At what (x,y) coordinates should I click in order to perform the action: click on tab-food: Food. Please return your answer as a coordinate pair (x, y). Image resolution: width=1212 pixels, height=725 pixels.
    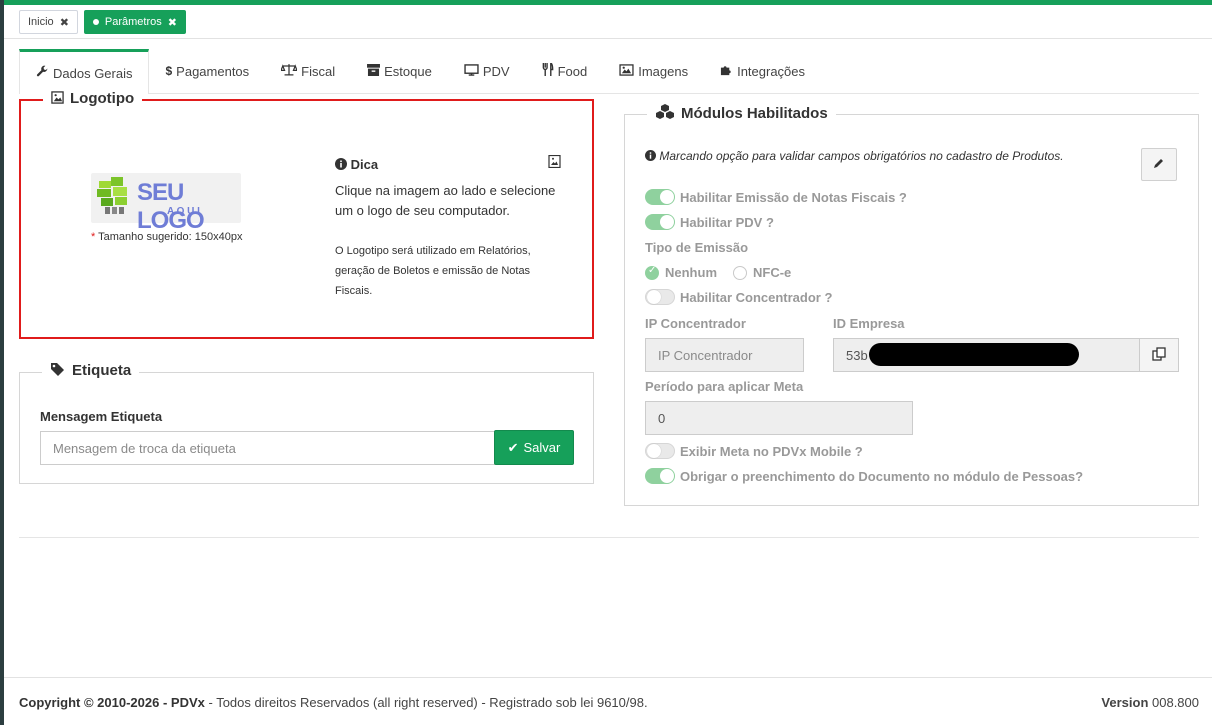
    Looking at the image, I should click on (565, 71).